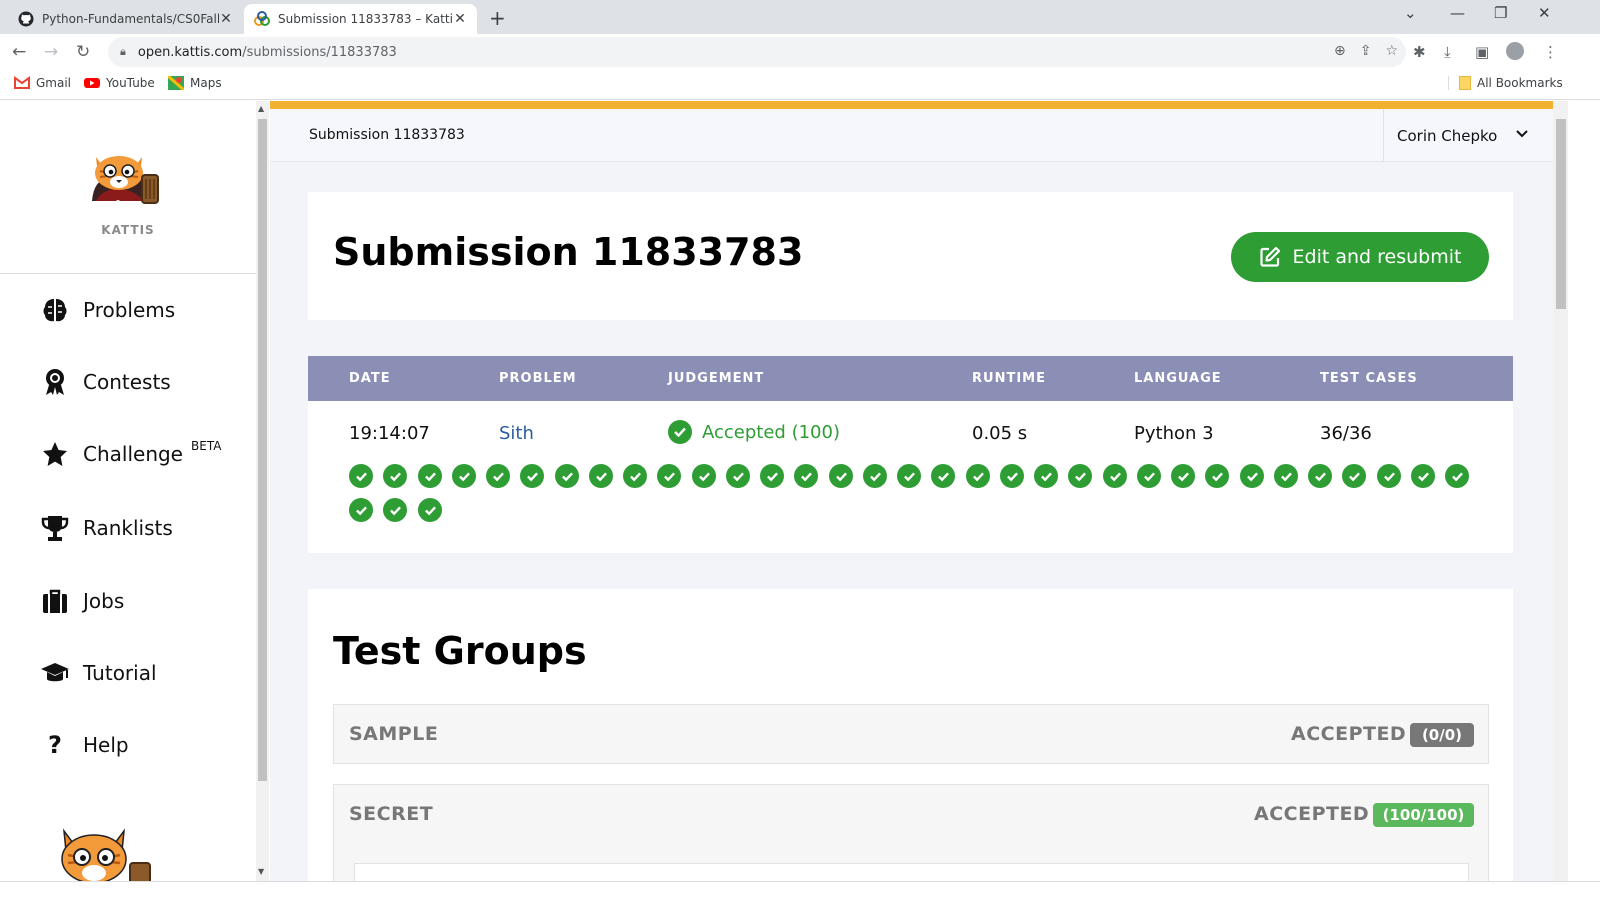 The height and width of the screenshot is (900, 1600). I want to click on bookmark-gmail: Gmail, so click(42, 83).